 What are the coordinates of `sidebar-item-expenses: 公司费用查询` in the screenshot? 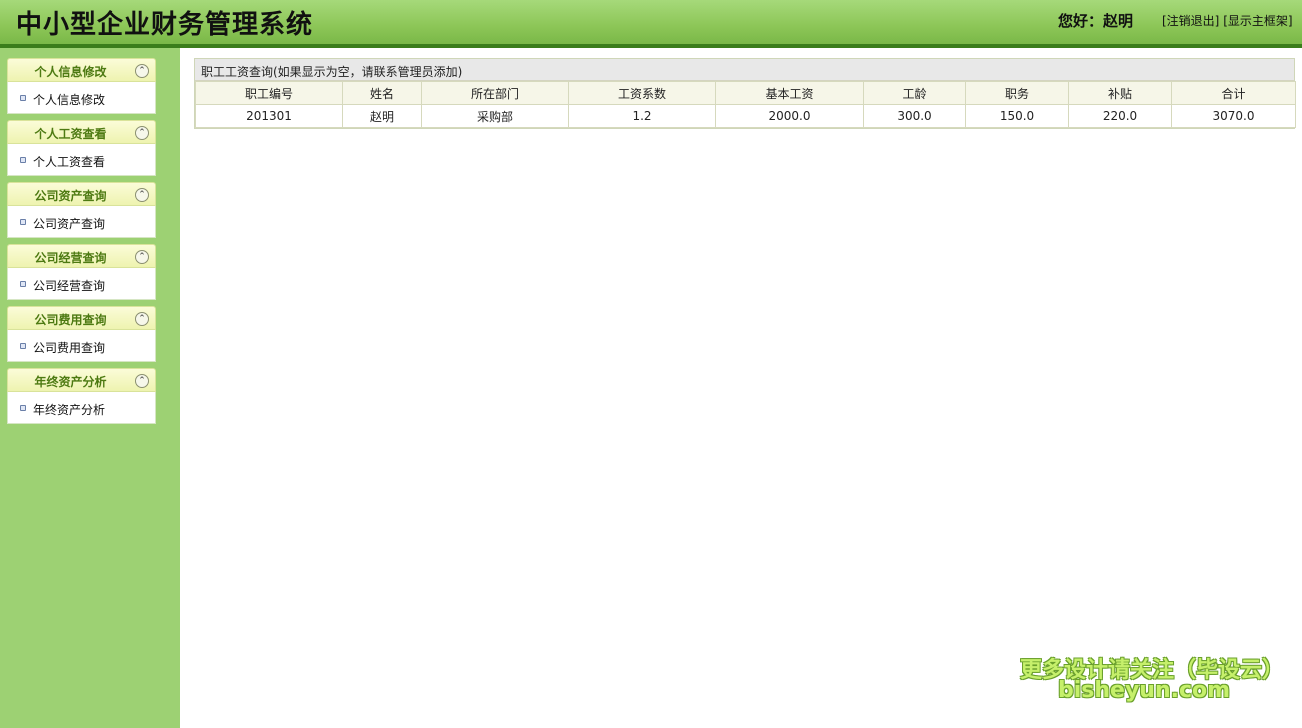 It's located at (69, 347).